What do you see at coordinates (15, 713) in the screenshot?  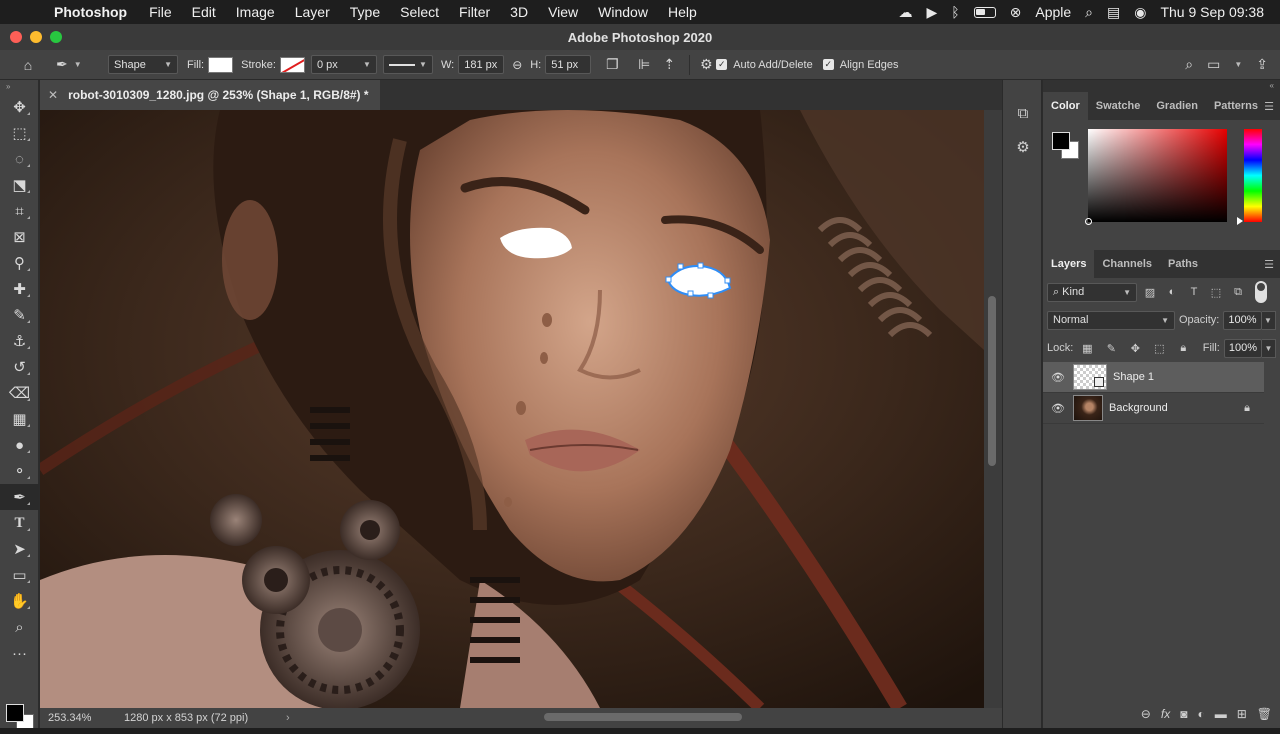 I see `foreground-color-swatch` at bounding box center [15, 713].